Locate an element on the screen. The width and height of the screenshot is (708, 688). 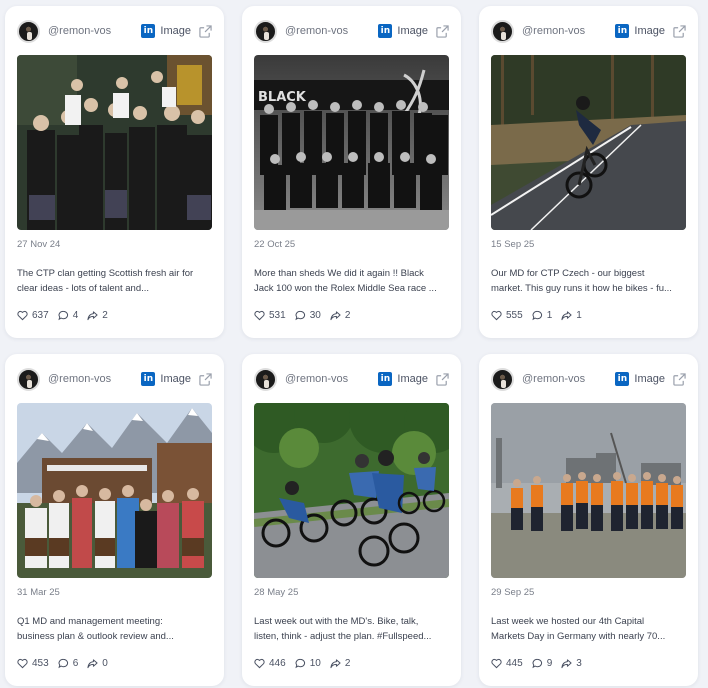
shares-stat: 0 is located at coordinates (97, 663).